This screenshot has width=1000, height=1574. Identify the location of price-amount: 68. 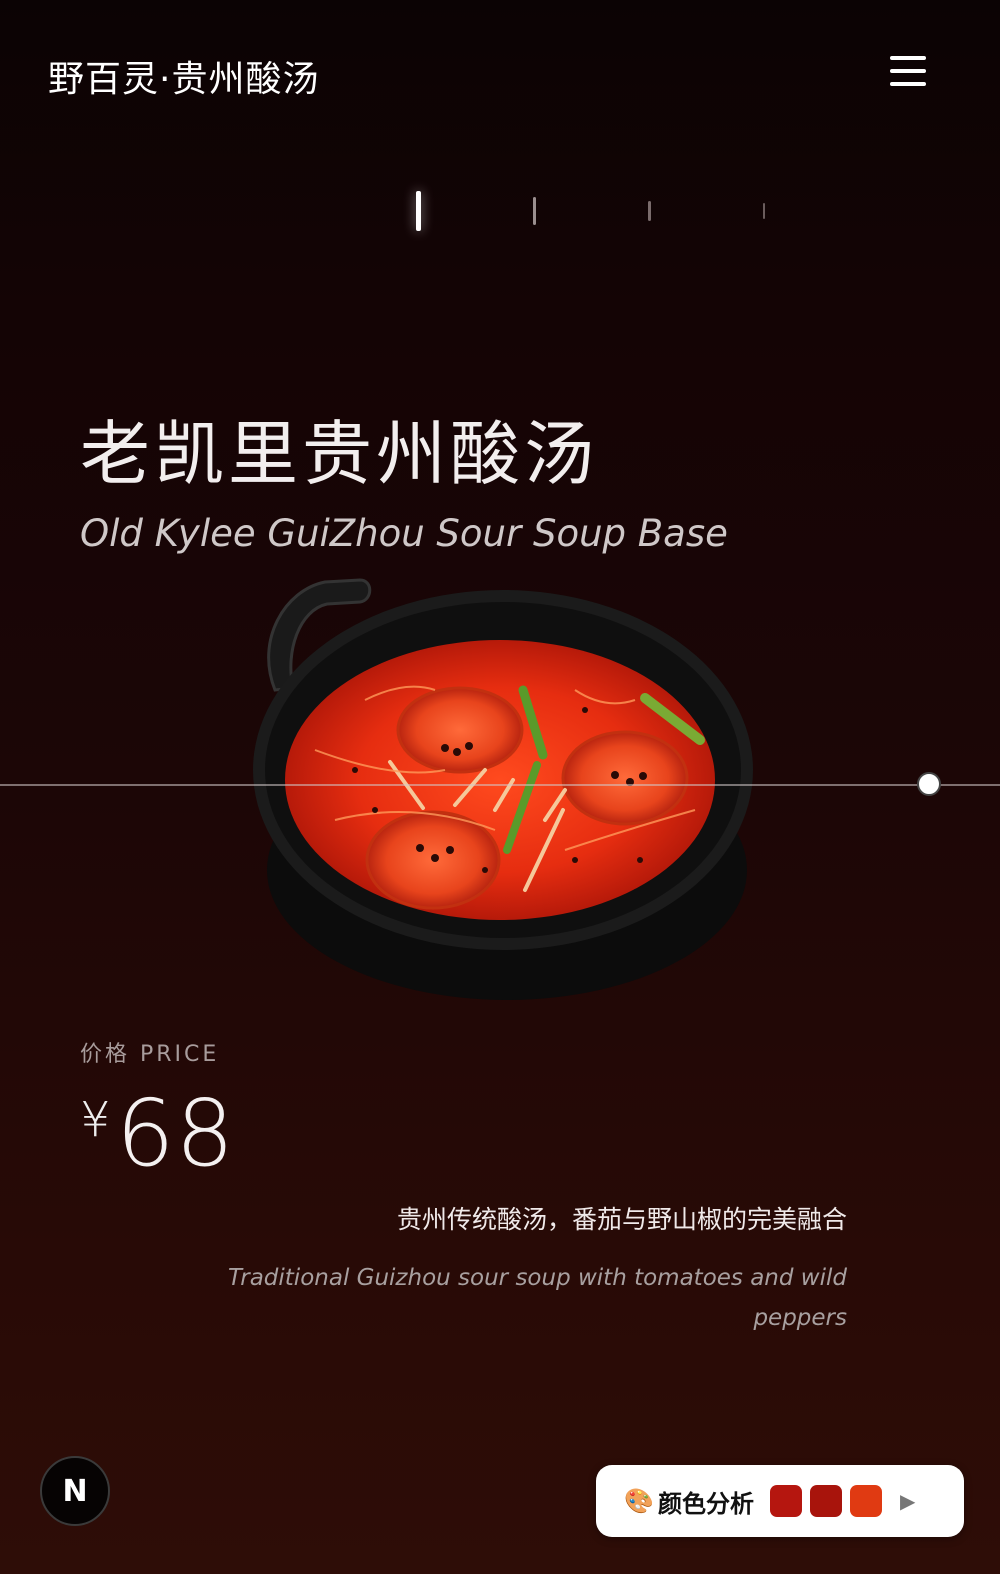
(176, 1133).